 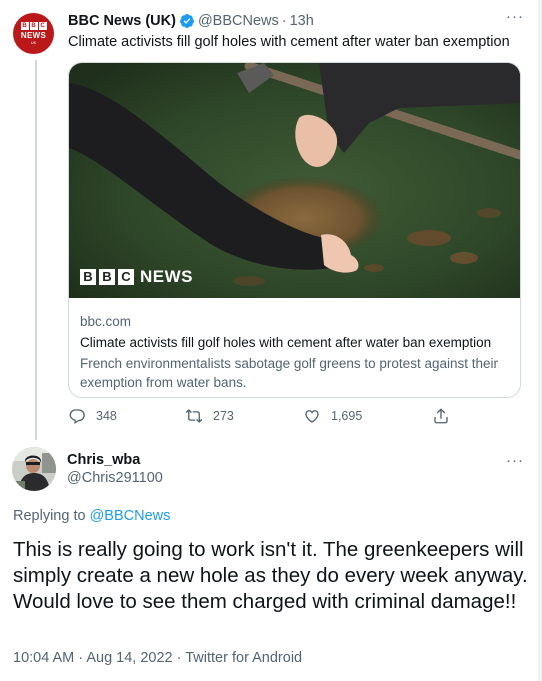 I want to click on avatar-news-text: NEWS, so click(x=33, y=35).